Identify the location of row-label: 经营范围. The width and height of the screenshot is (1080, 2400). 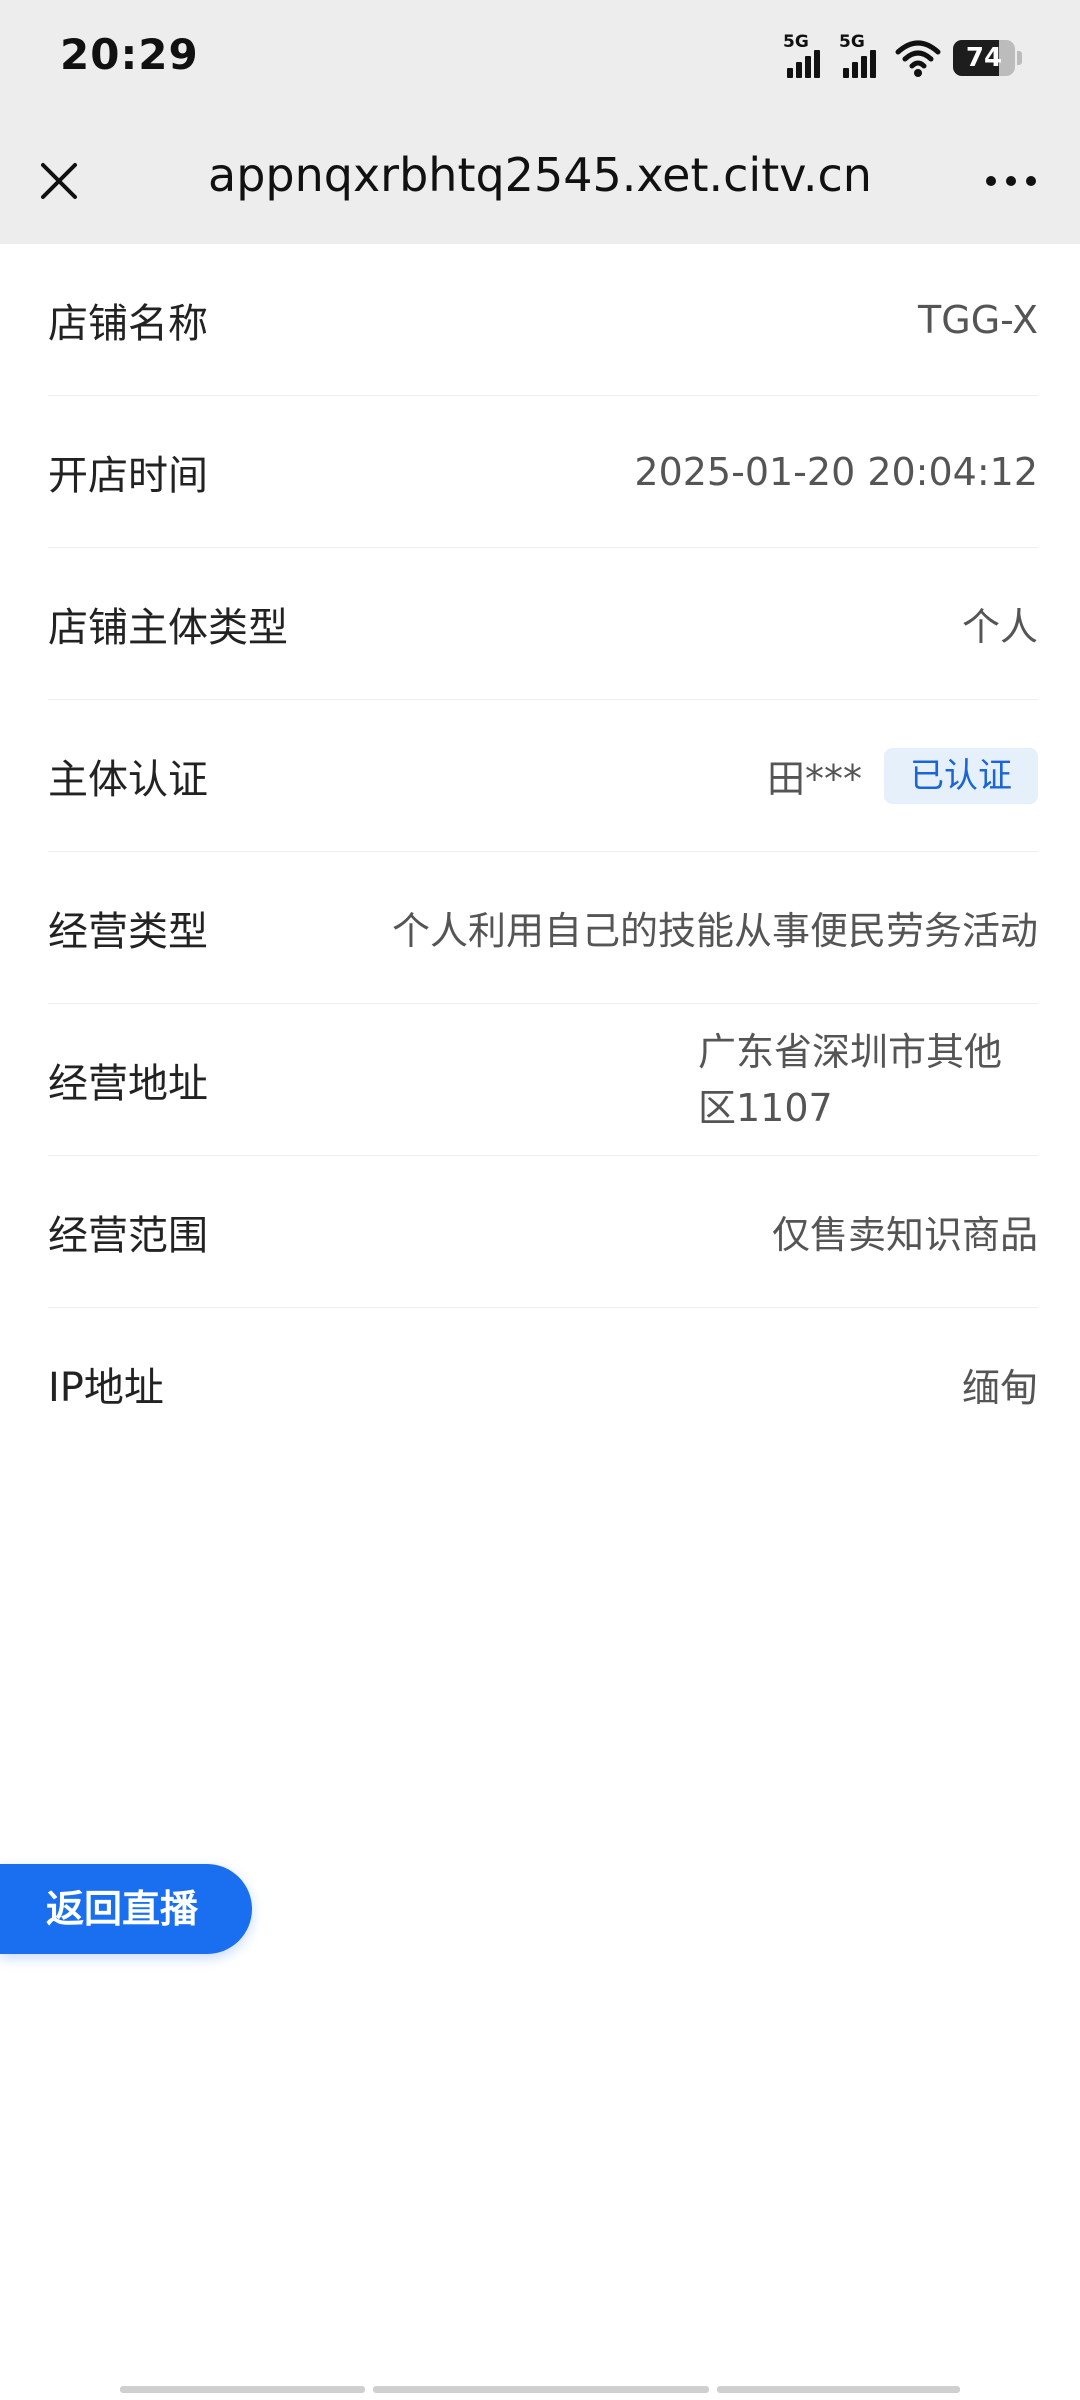
(128, 1235).